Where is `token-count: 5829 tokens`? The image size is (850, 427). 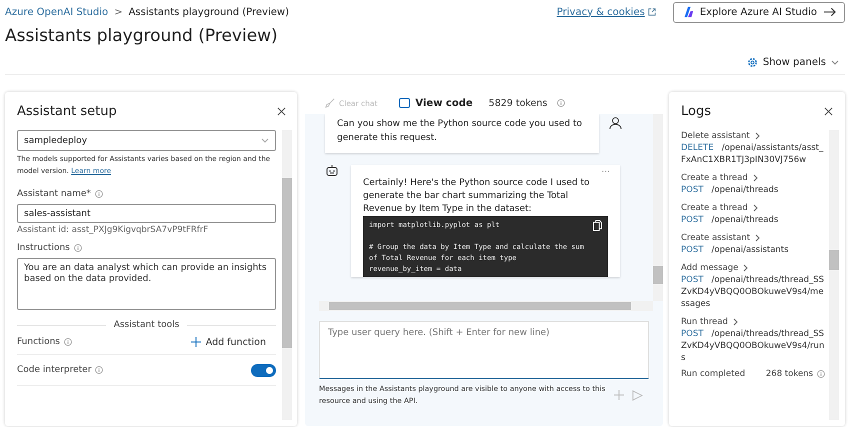 token-count: 5829 tokens is located at coordinates (518, 103).